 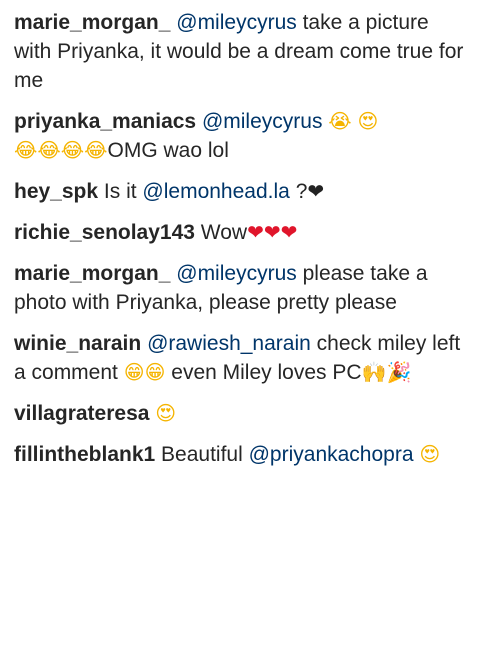 What do you see at coordinates (301, 191) in the screenshot?
I see `comment-text: ?` at bounding box center [301, 191].